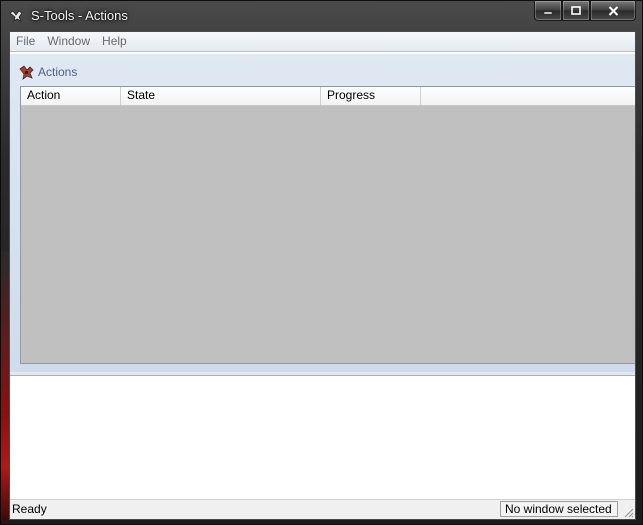 The height and width of the screenshot is (525, 643). What do you see at coordinates (79, 15) in the screenshot?
I see `window-title: S-Tools - Actions` at bounding box center [79, 15].